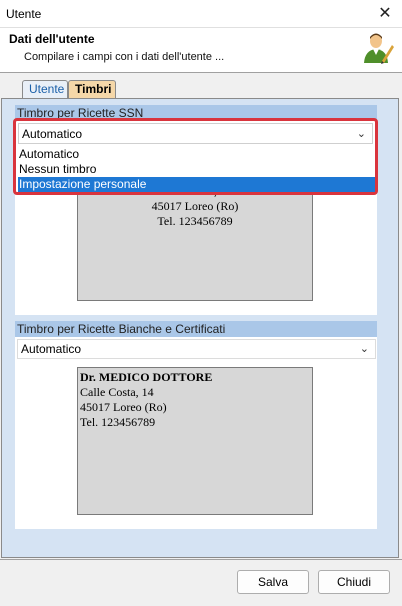  I want to click on ssn-stamp-select-value: Automatico, so click(52, 134).